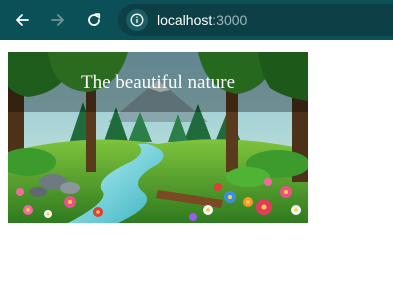  I want to click on arrow-left-icon, so click(22, 20).